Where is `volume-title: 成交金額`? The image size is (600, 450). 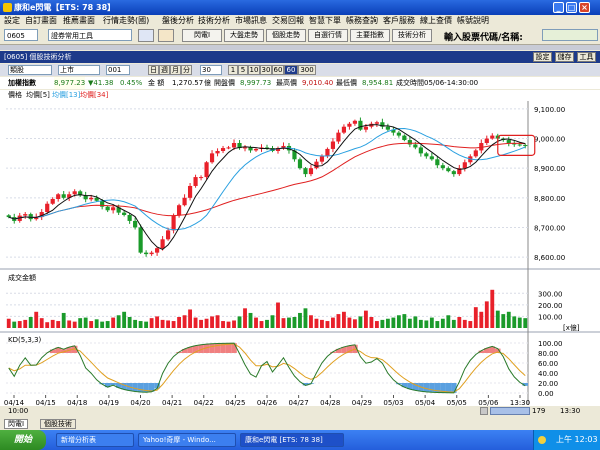 volume-title: 成交金額 is located at coordinates (22, 278).